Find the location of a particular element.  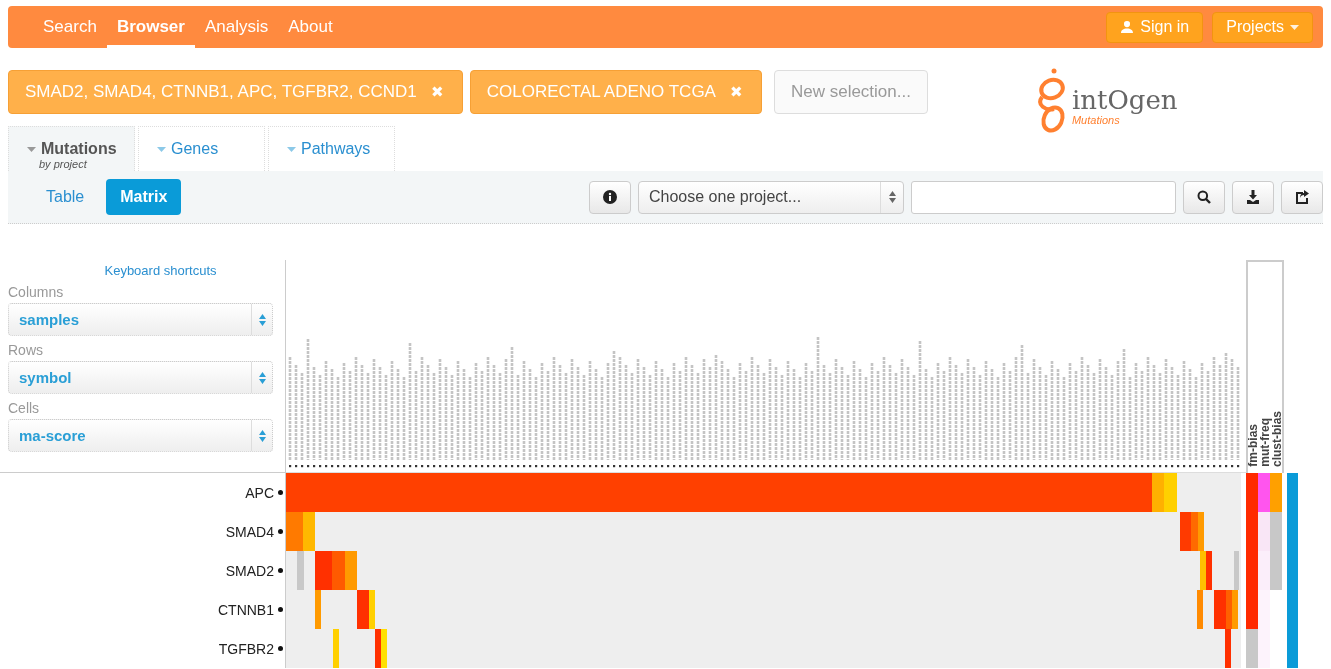

tab: Mutations by project is located at coordinates (71, 148).